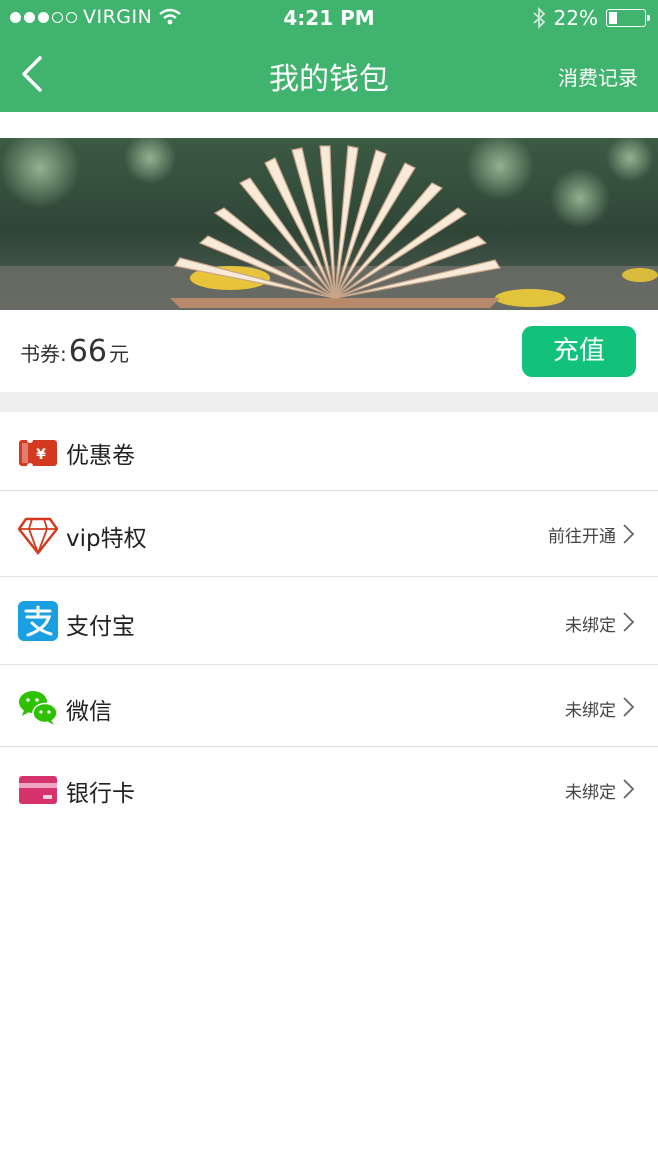 The image size is (658, 1170). I want to click on status-right: 22%, so click(591, 18).